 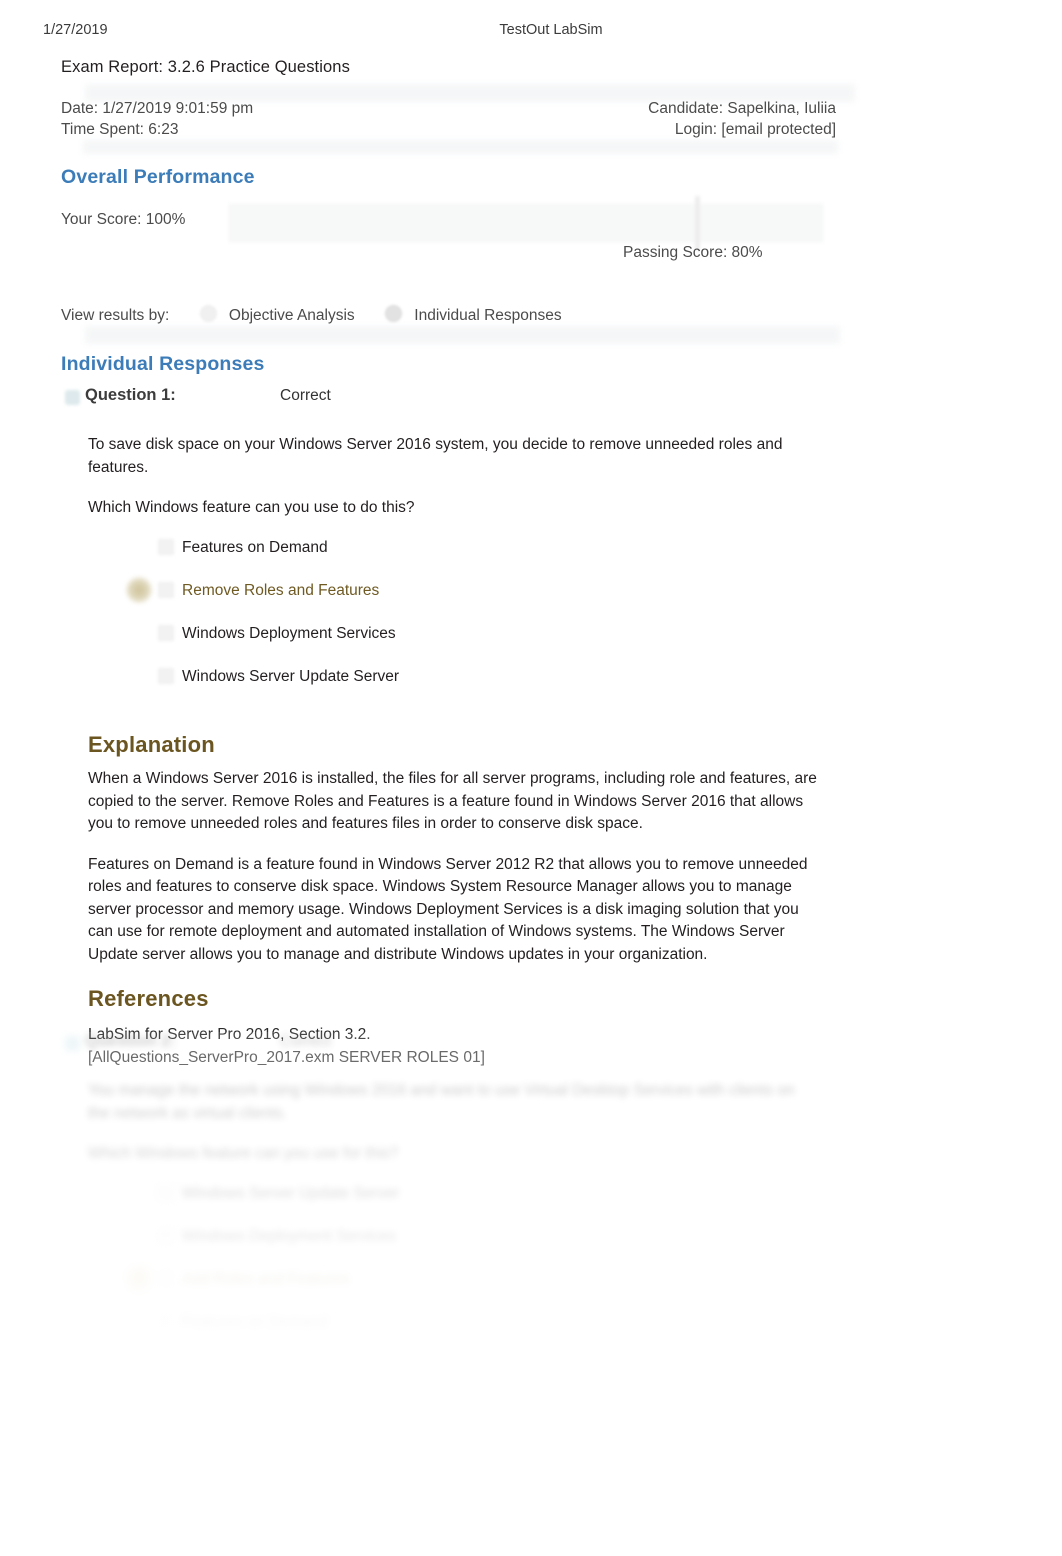 I want to click on explanation-heading: Explanation, so click(x=151, y=744).